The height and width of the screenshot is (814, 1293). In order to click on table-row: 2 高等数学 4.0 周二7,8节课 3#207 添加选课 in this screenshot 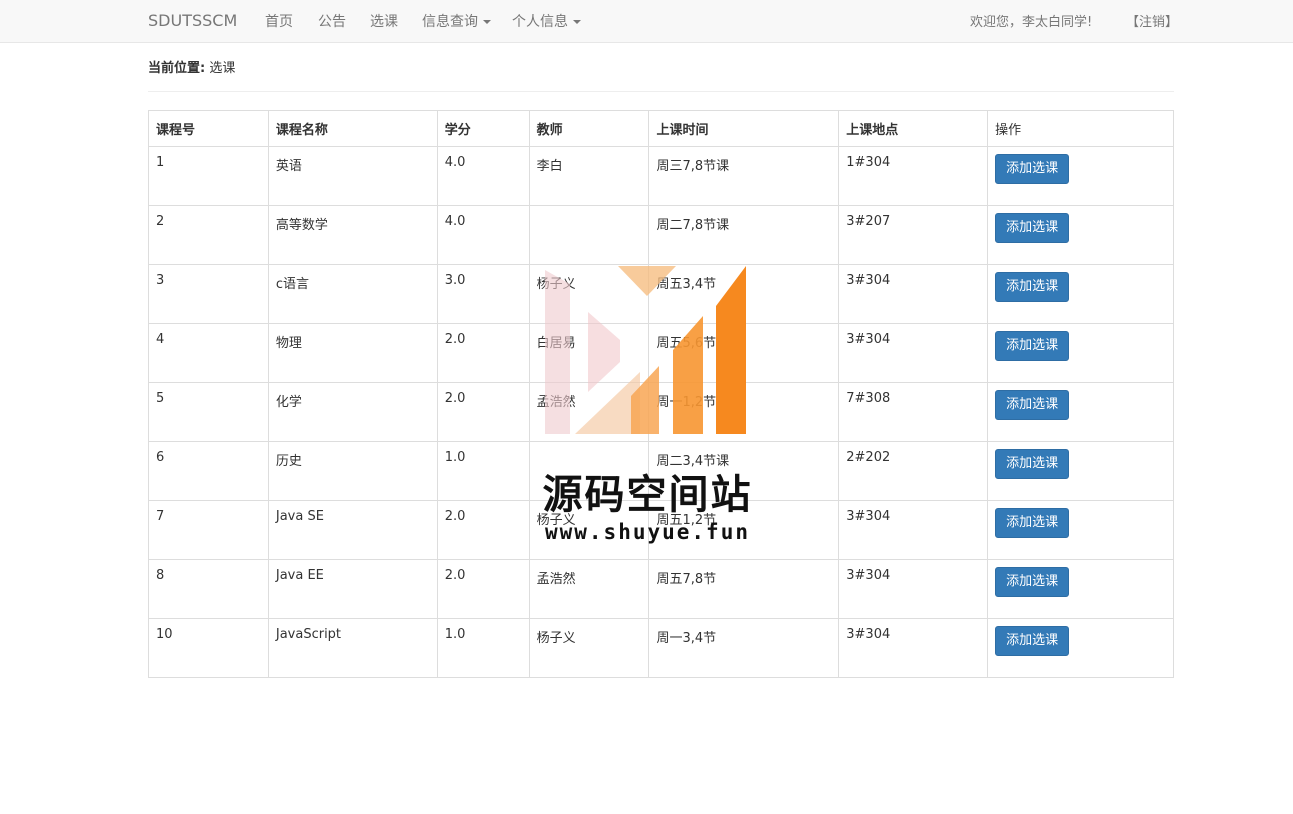, I will do `click(661, 235)`.